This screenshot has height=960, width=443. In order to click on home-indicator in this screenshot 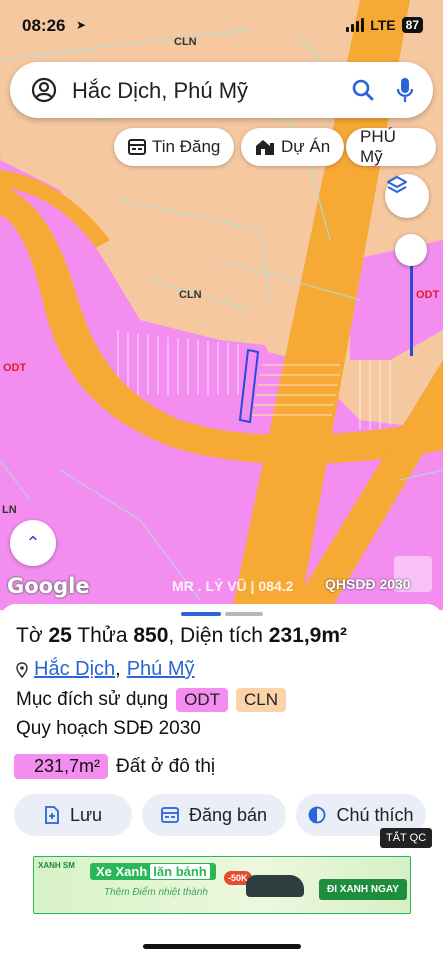, I will do `click(222, 946)`.